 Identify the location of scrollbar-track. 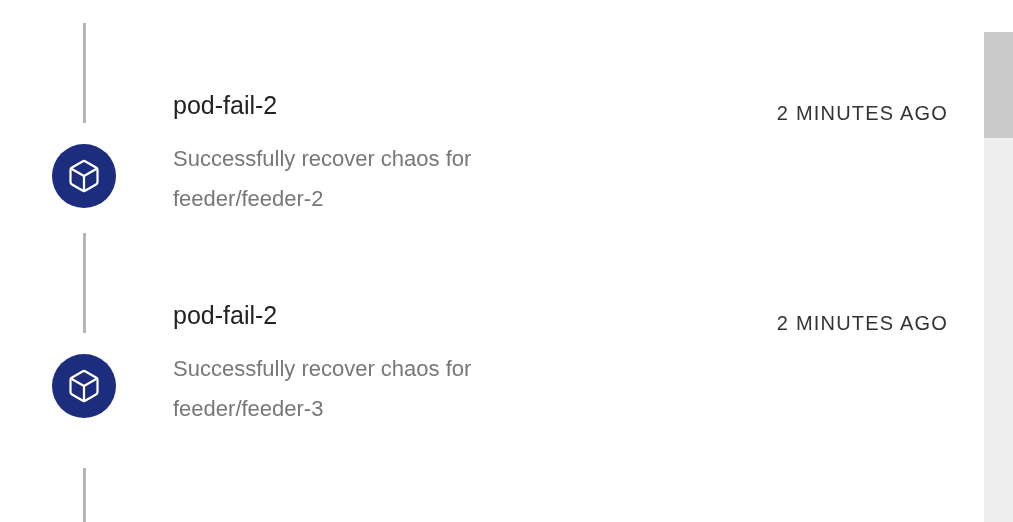
(998, 277).